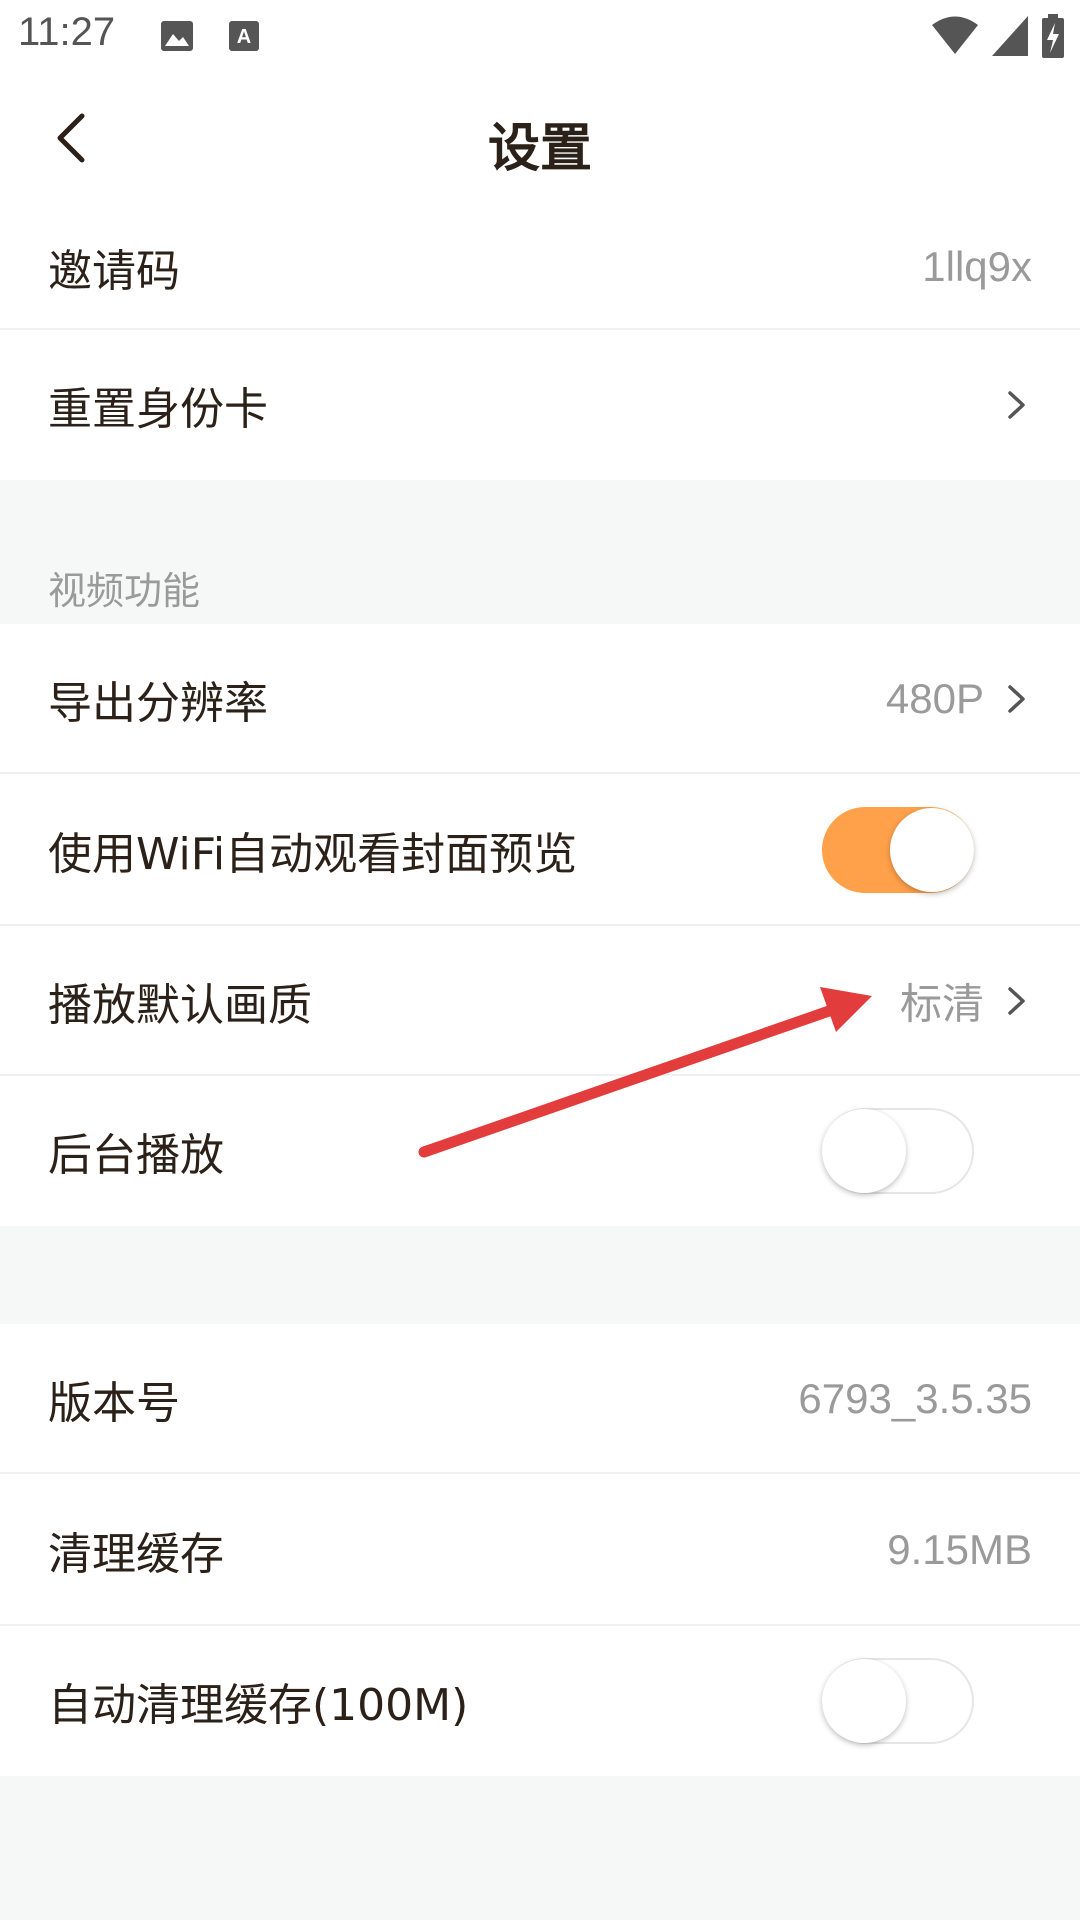  I want to click on image-icon, so click(177, 36).